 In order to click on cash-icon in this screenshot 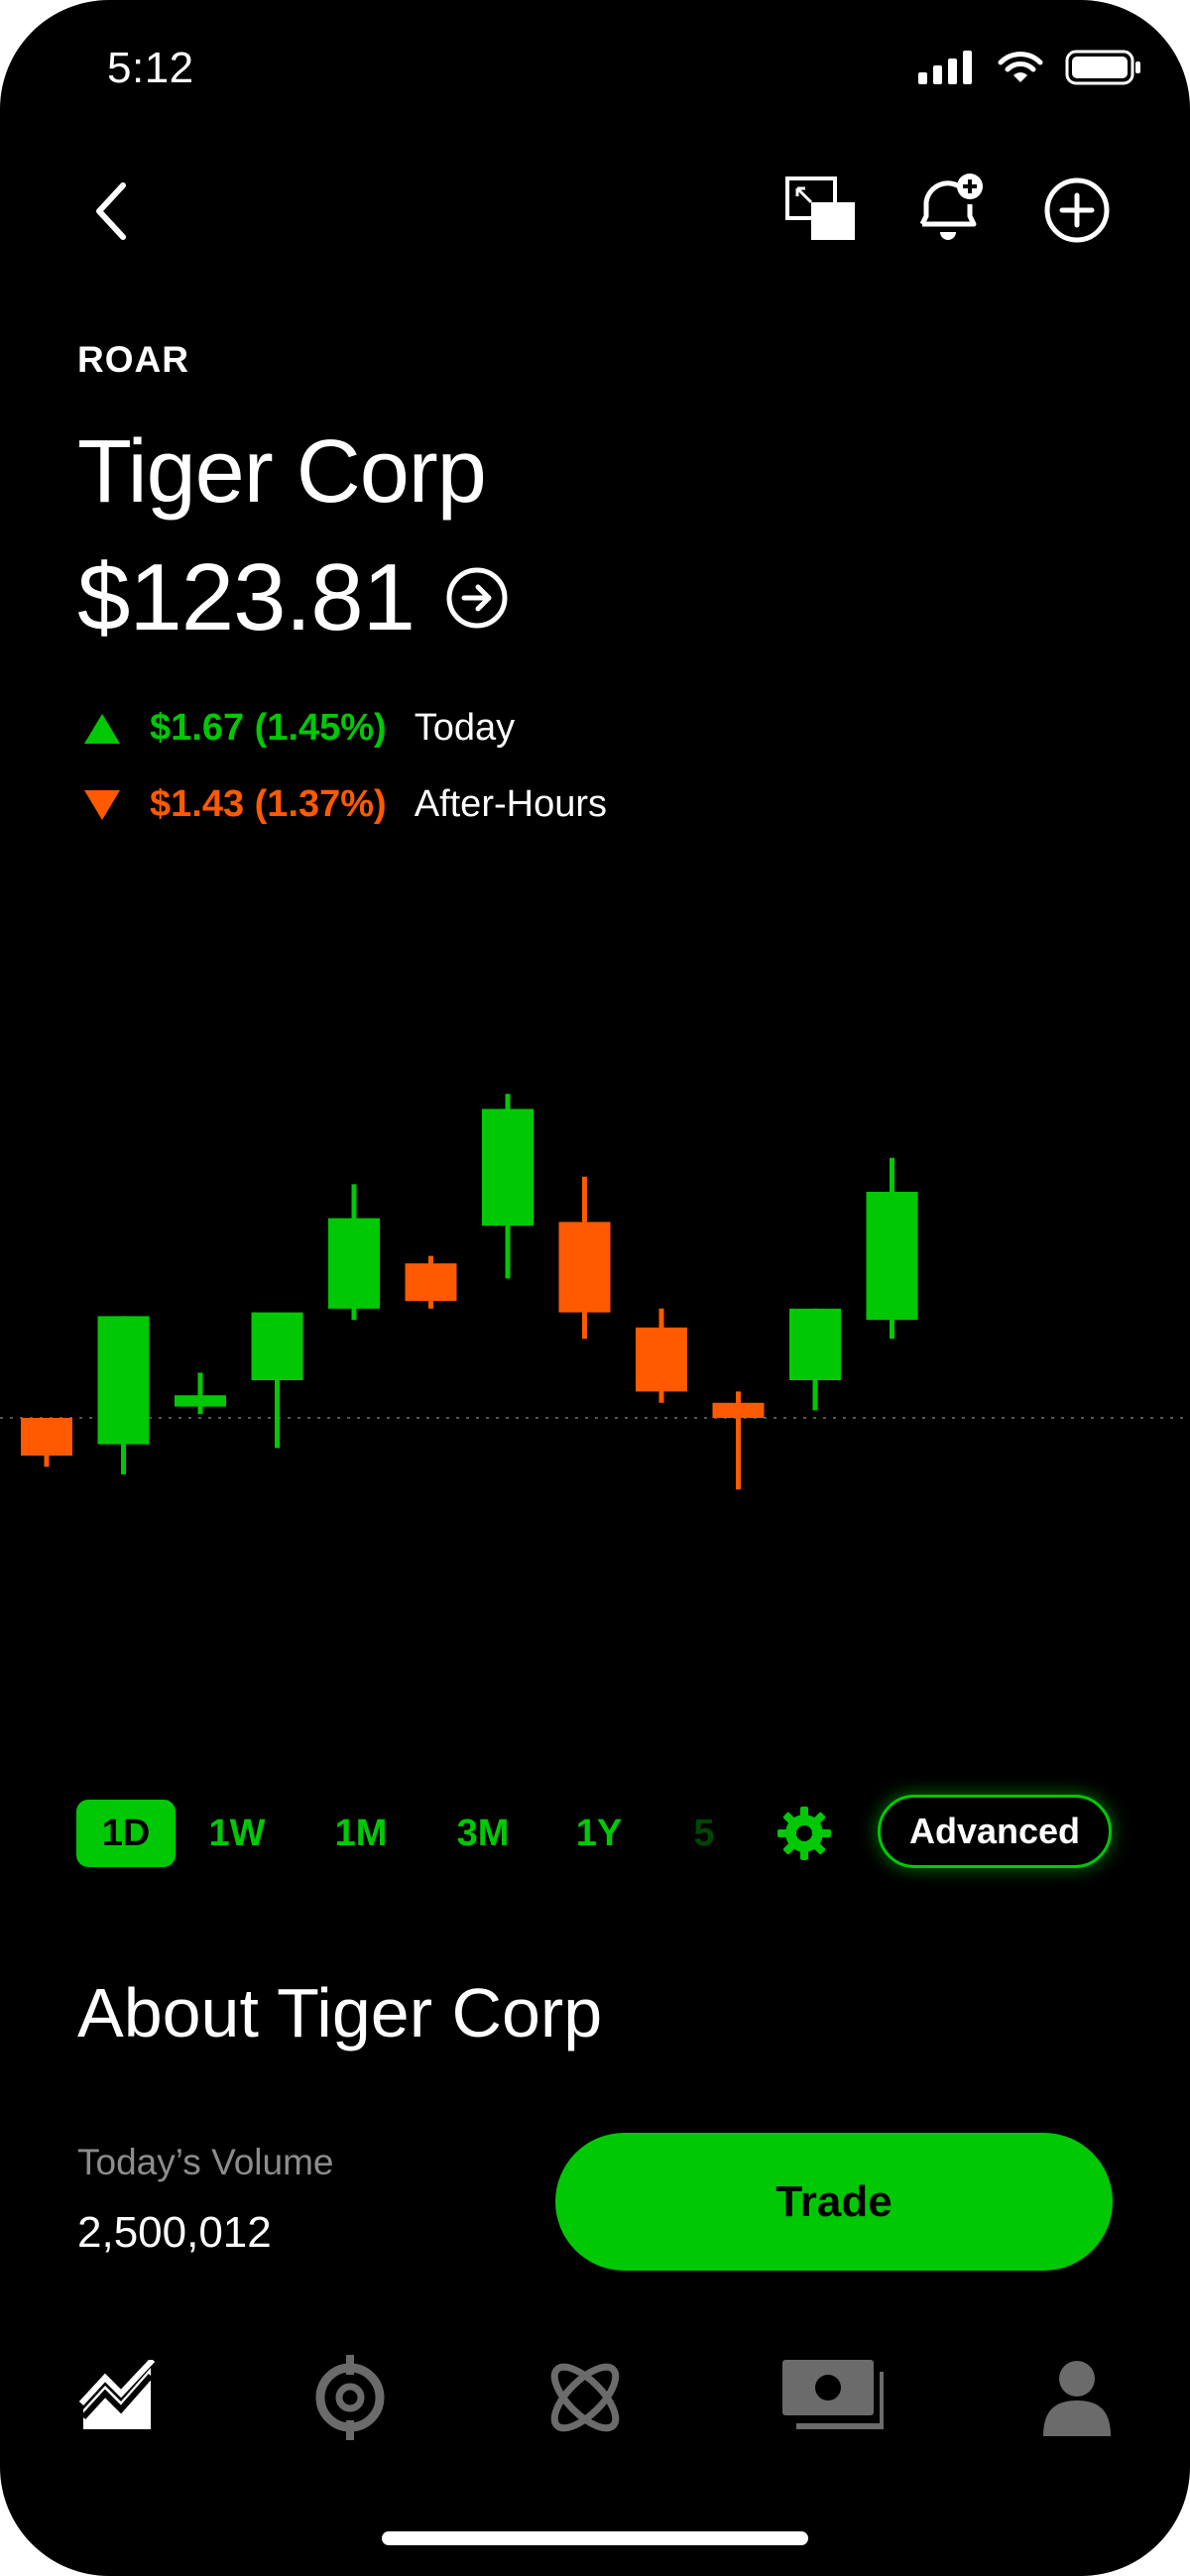, I will do `click(833, 2394)`.